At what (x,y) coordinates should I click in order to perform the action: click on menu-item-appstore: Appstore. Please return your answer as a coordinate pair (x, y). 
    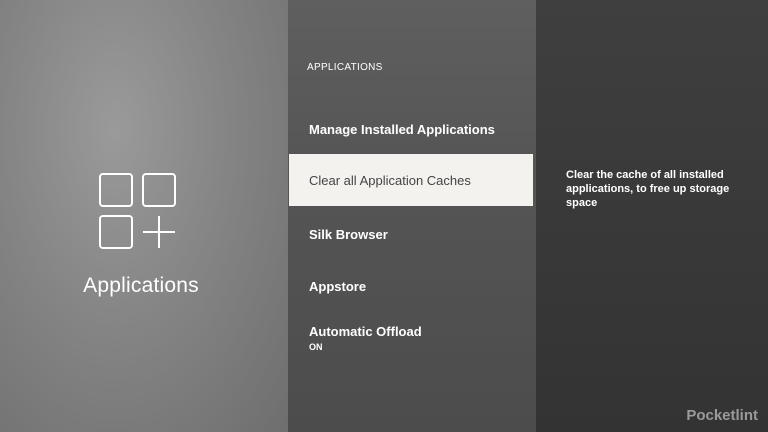
    Looking at the image, I should click on (411, 286).